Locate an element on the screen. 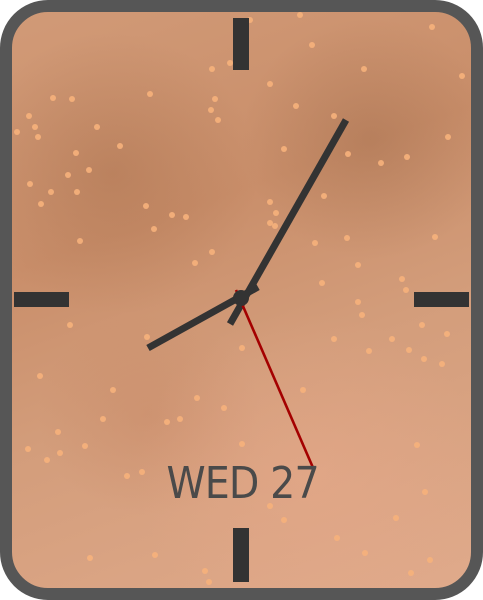 This screenshot has height=600, width=483. center-pin is located at coordinates (241, 298).